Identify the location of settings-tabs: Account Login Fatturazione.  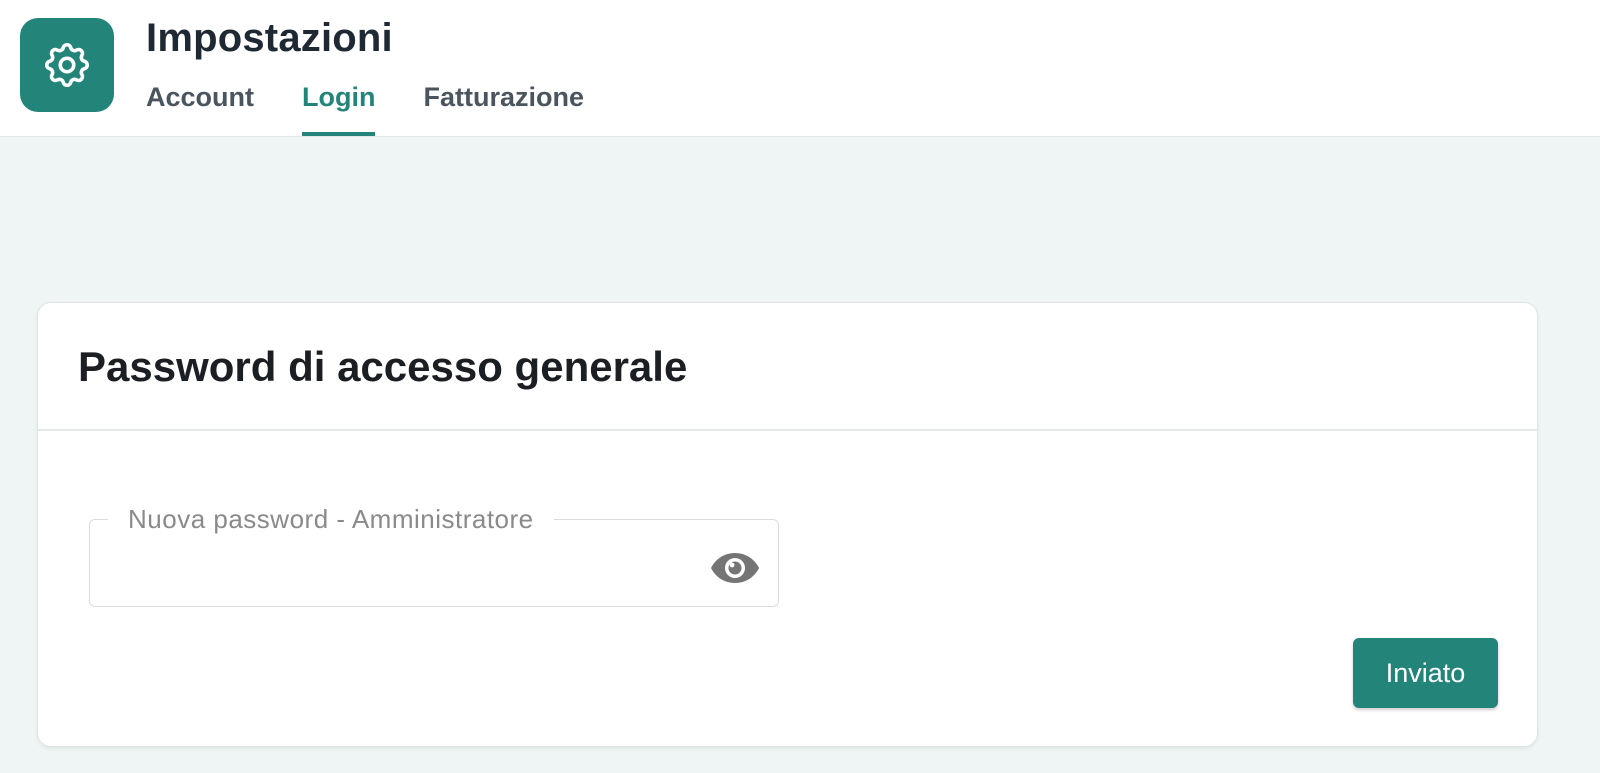
(389, 109).